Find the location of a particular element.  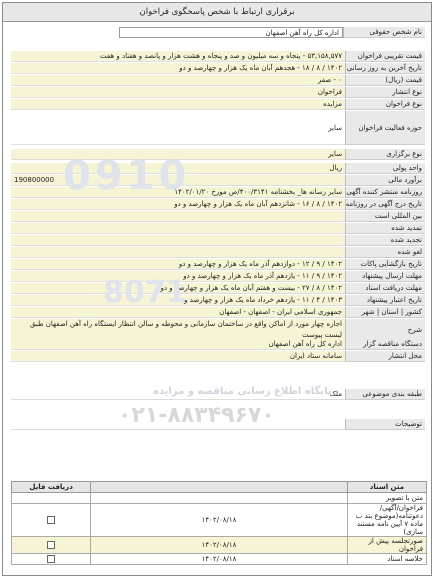

field-row: نوع انتشار فراخوان is located at coordinates (218, 92).